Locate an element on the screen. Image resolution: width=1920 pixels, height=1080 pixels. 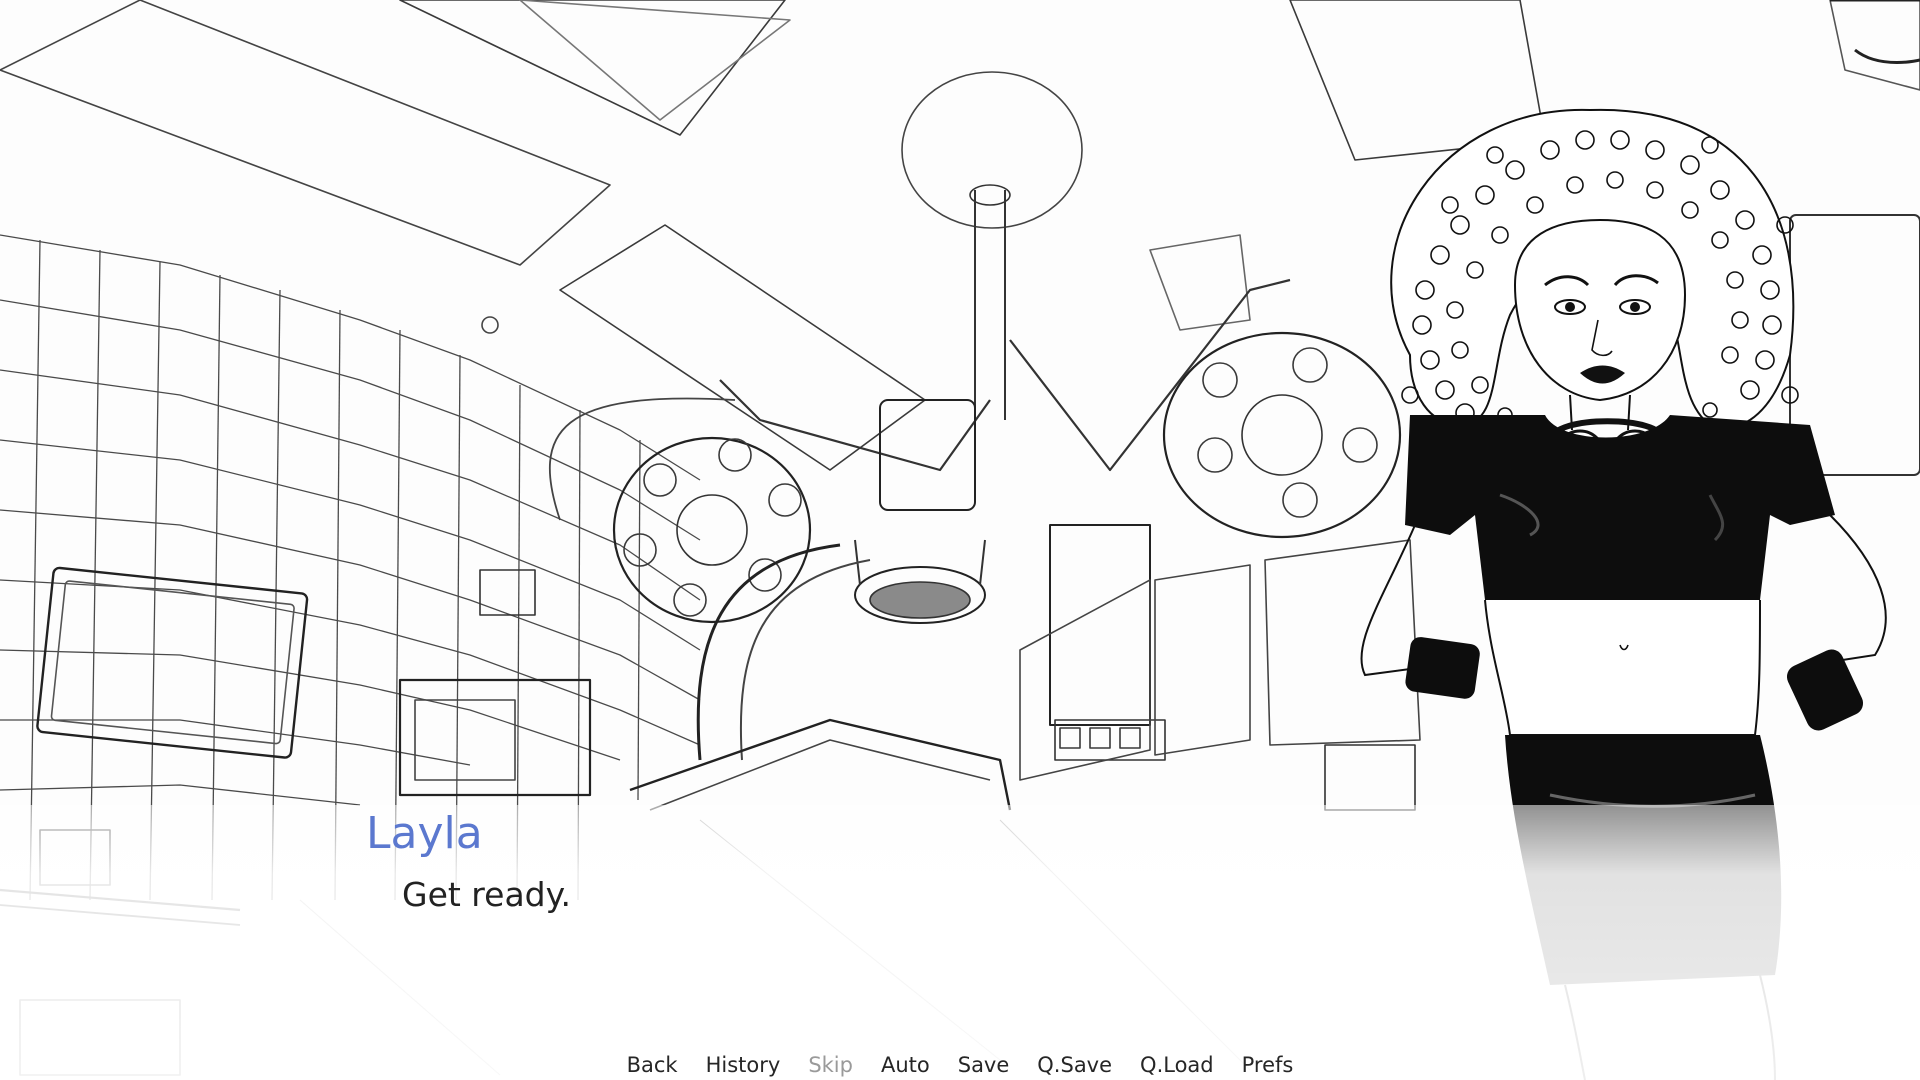
save-button: Save is located at coordinates (984, 1065).